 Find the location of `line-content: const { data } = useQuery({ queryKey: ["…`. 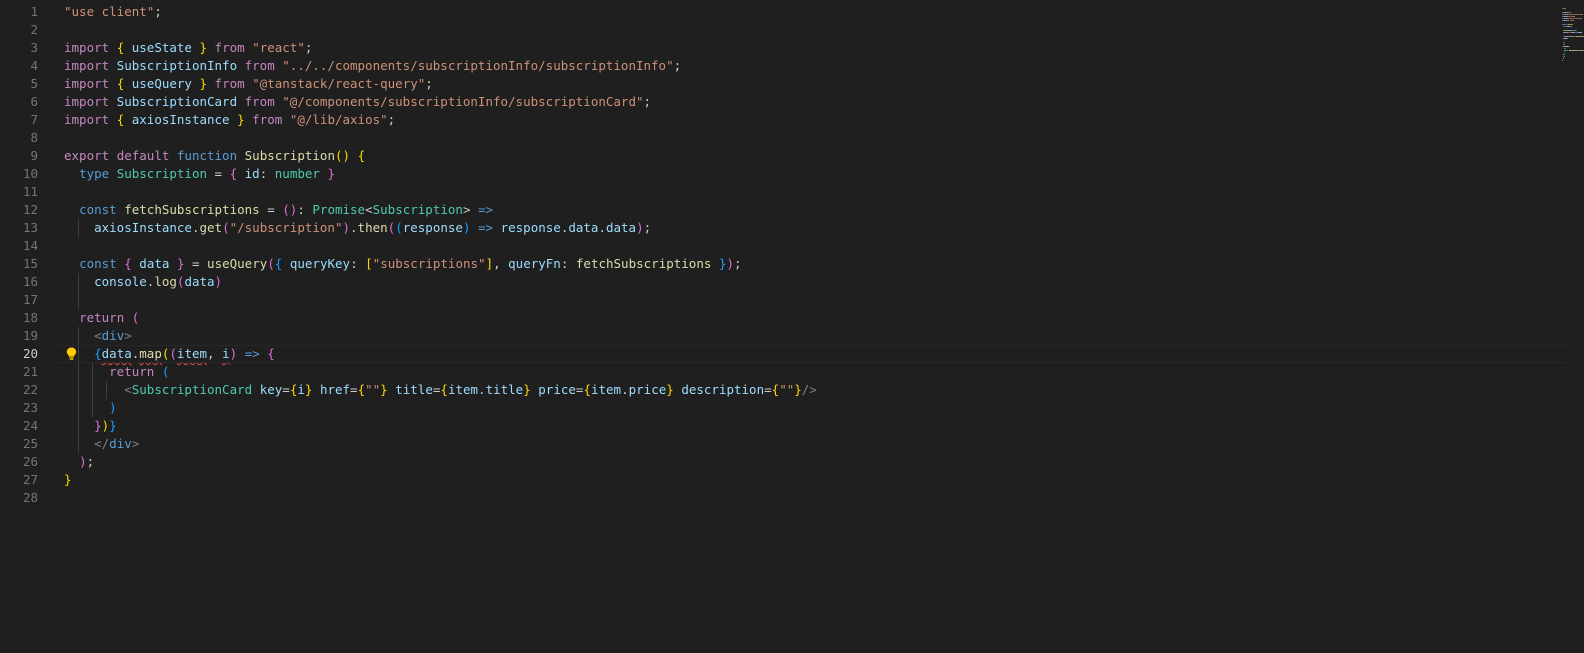

line-content: const { data } = useQuery({ queryKey: ["… is located at coordinates (402, 264).